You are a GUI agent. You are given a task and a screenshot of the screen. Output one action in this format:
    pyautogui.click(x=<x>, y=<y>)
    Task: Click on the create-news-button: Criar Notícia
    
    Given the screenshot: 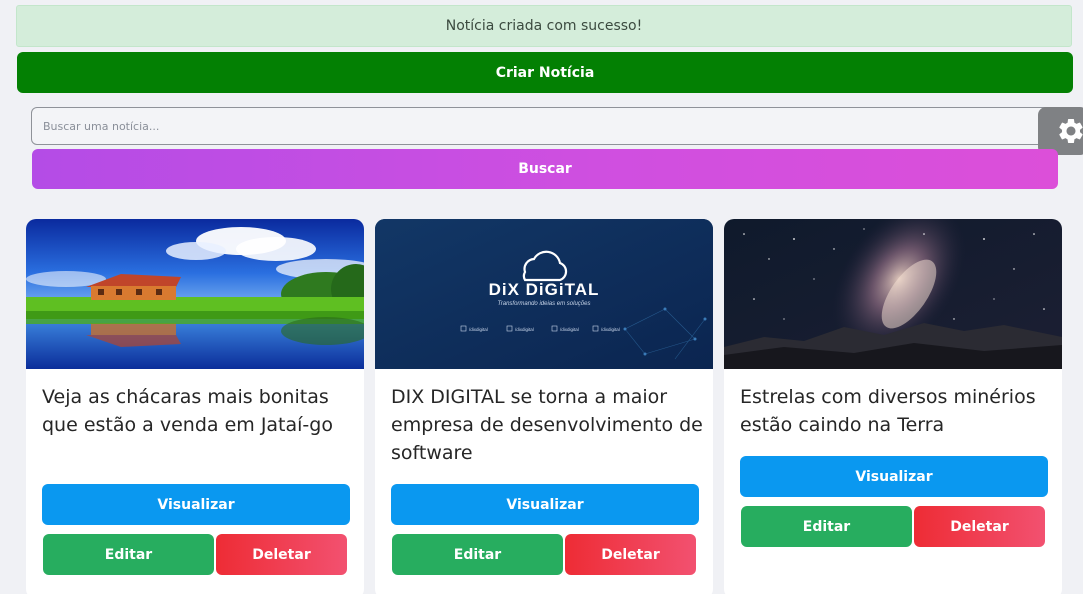 What is the action you would take?
    pyautogui.click(x=545, y=72)
    